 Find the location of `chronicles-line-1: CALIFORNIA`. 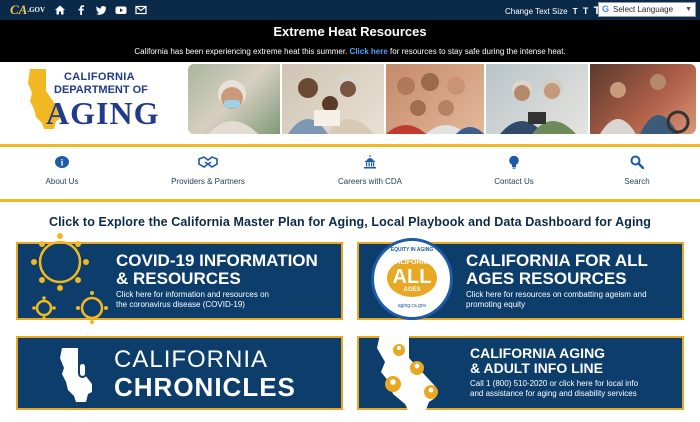

chronicles-line-1: CALIFORNIA is located at coordinates (191, 359).